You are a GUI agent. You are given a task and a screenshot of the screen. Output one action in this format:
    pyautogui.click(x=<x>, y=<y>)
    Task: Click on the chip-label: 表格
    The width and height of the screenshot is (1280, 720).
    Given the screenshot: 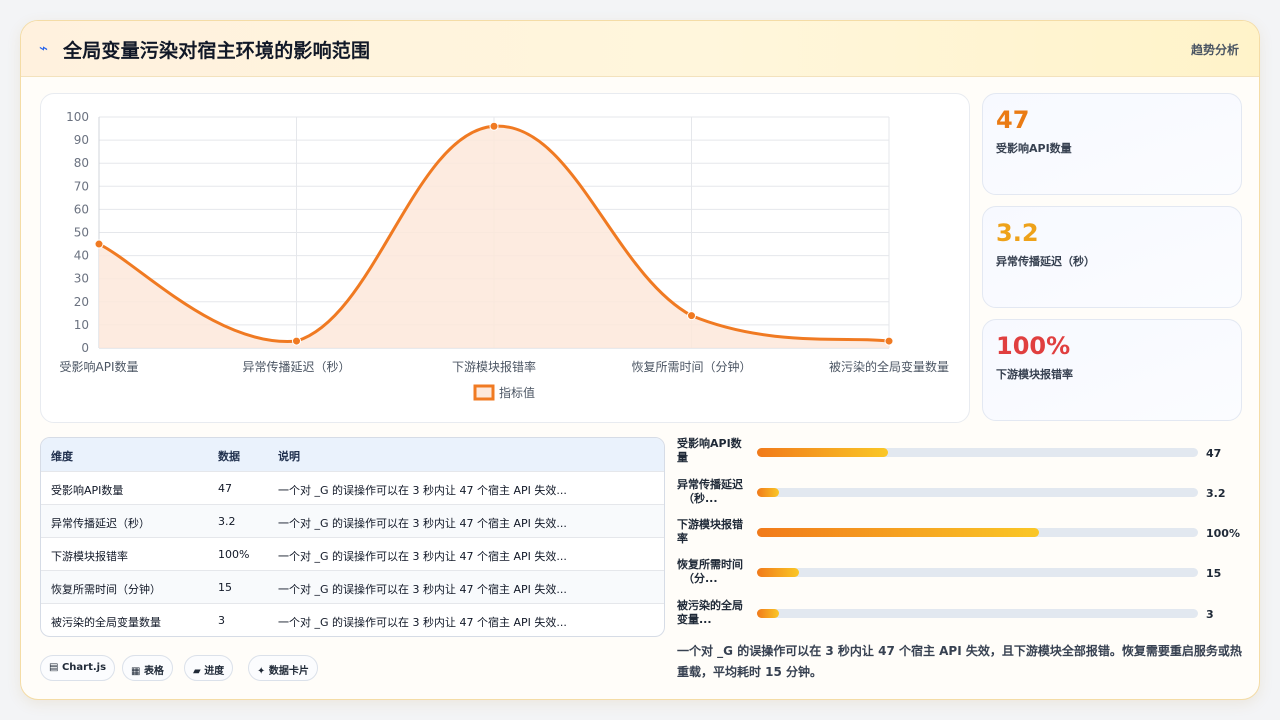 What is the action you would take?
    pyautogui.click(x=153, y=671)
    